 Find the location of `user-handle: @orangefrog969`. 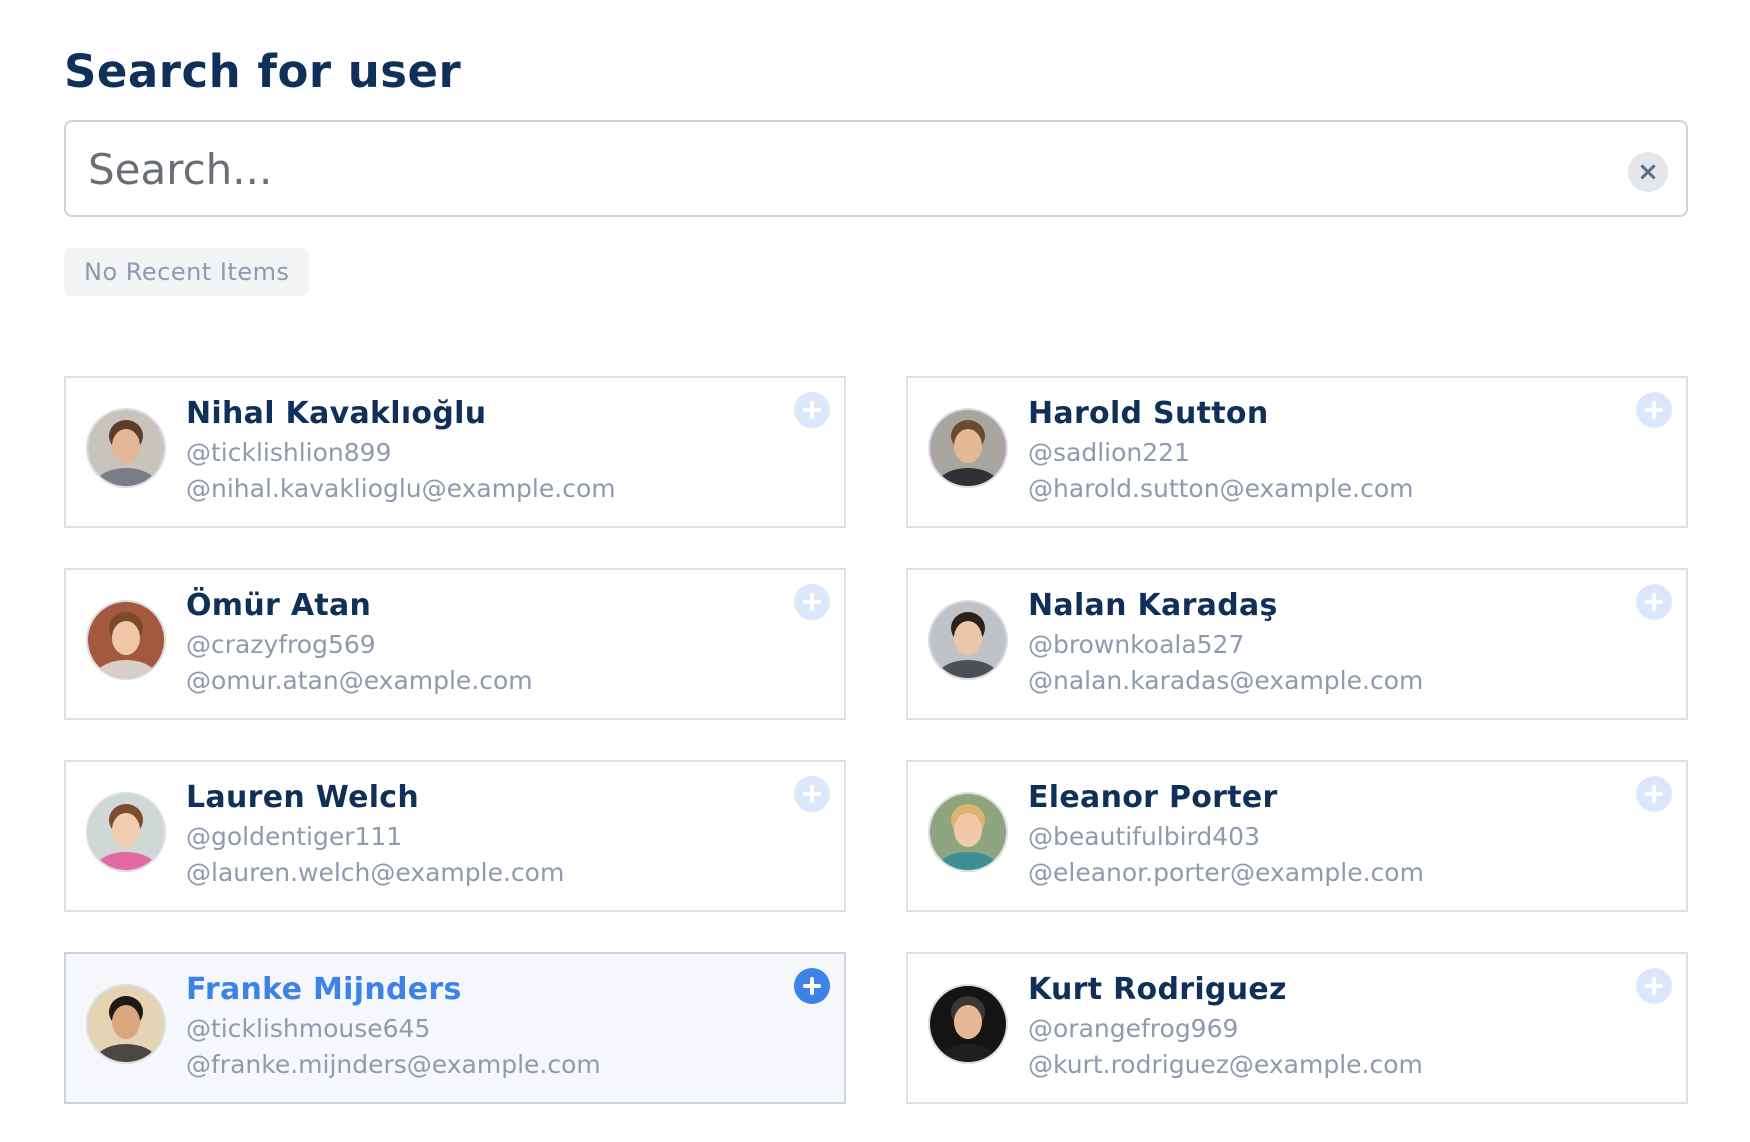

user-handle: @orangefrog969 is located at coordinates (1133, 1028).